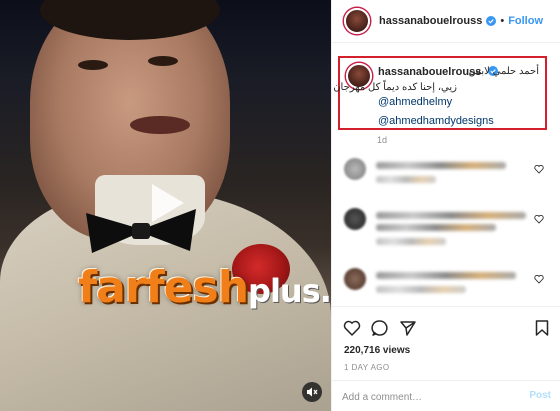 The image size is (560, 411). I want to click on speaker-muted-icon, so click(312, 392).